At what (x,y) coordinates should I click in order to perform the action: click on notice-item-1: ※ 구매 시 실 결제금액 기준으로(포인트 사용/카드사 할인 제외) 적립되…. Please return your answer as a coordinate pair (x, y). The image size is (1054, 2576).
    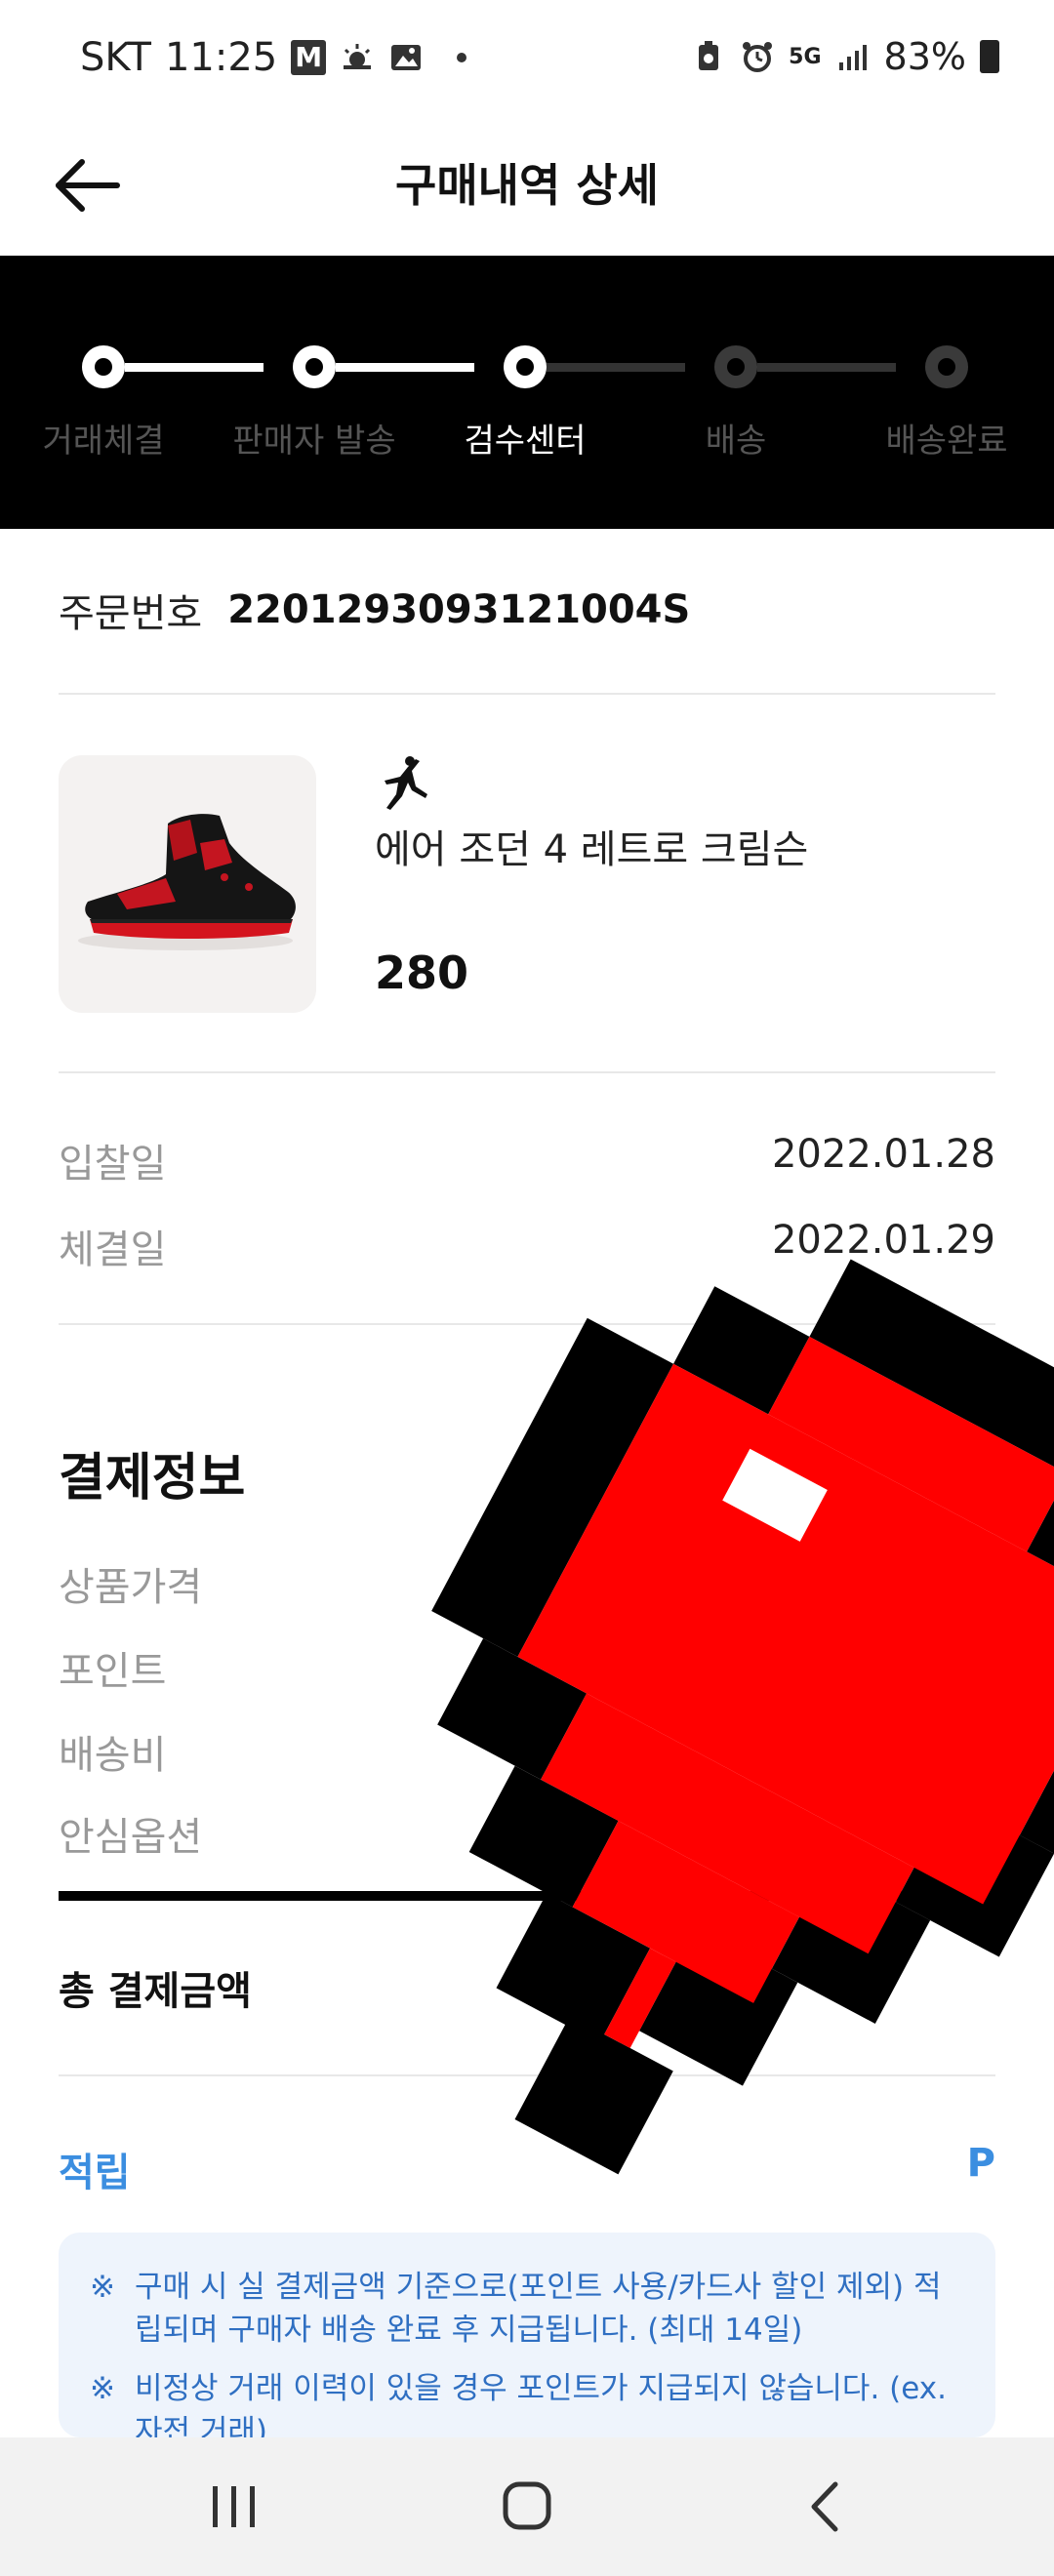
    Looking at the image, I should click on (528, 2309).